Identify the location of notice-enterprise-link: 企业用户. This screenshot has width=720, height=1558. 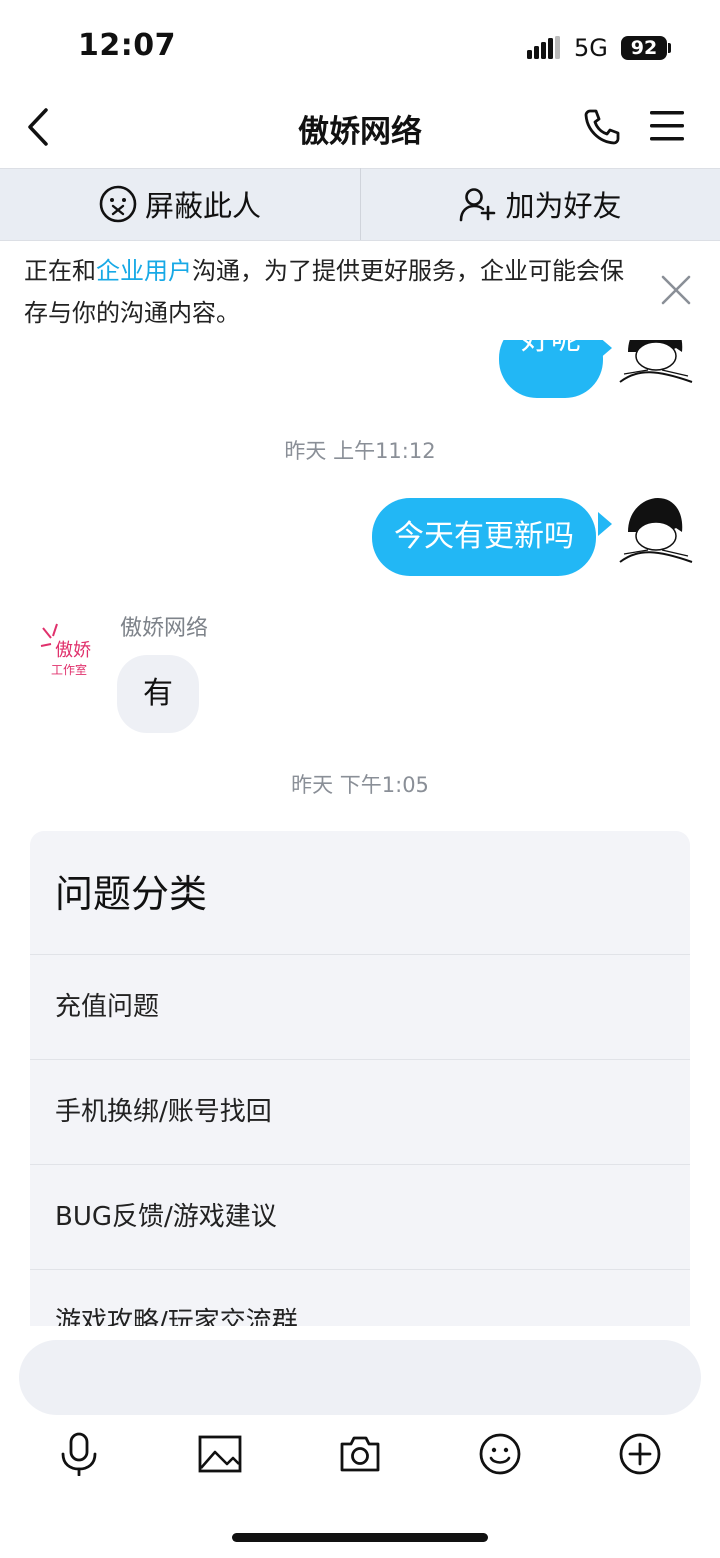
(144, 271).